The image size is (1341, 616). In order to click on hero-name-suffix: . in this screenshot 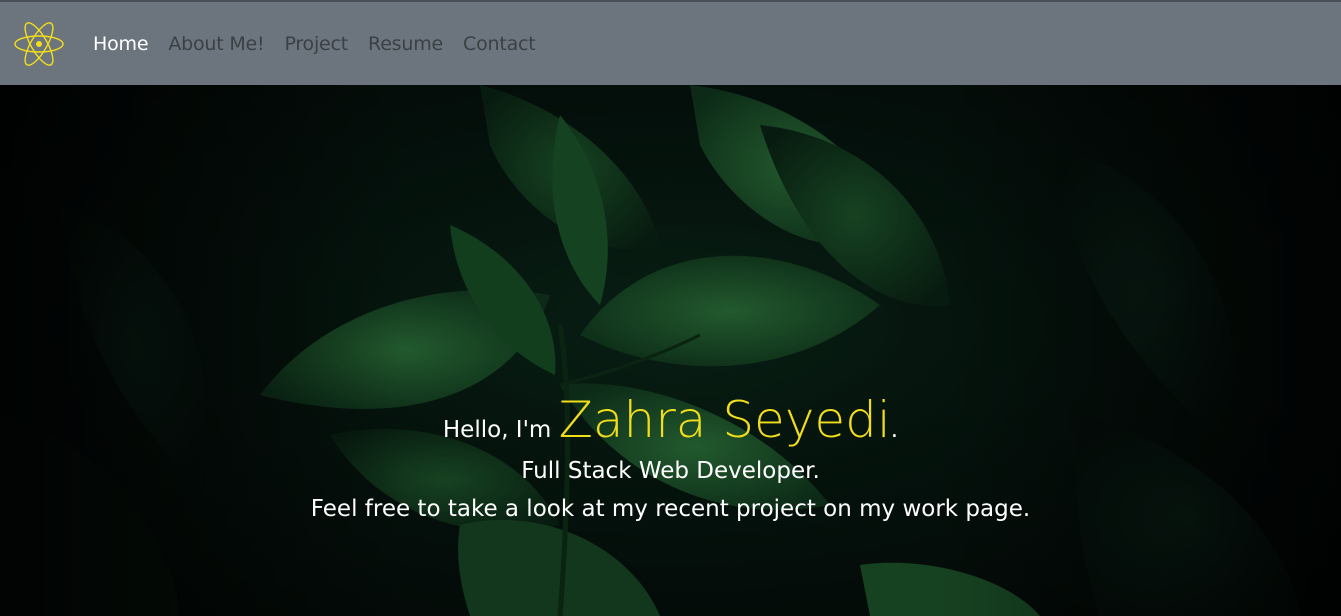, I will do `click(894, 430)`.